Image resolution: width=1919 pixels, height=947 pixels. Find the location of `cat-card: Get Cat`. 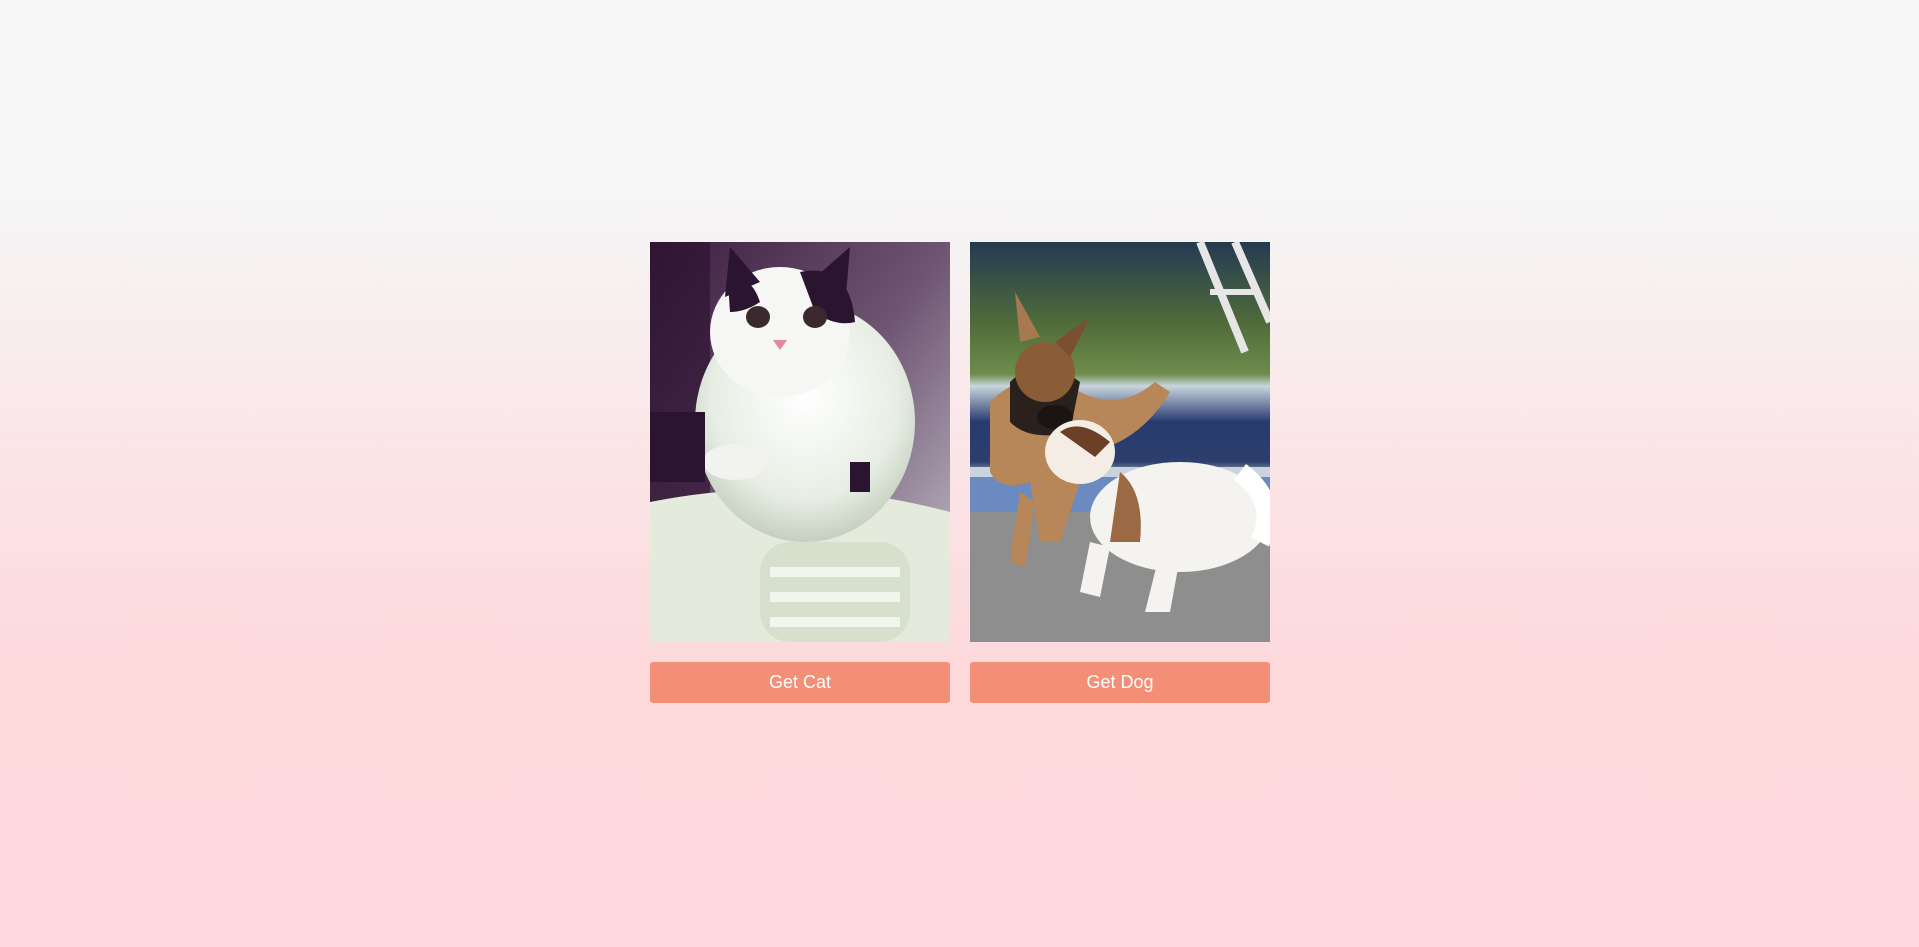

cat-card: Get Cat is located at coordinates (800, 472).